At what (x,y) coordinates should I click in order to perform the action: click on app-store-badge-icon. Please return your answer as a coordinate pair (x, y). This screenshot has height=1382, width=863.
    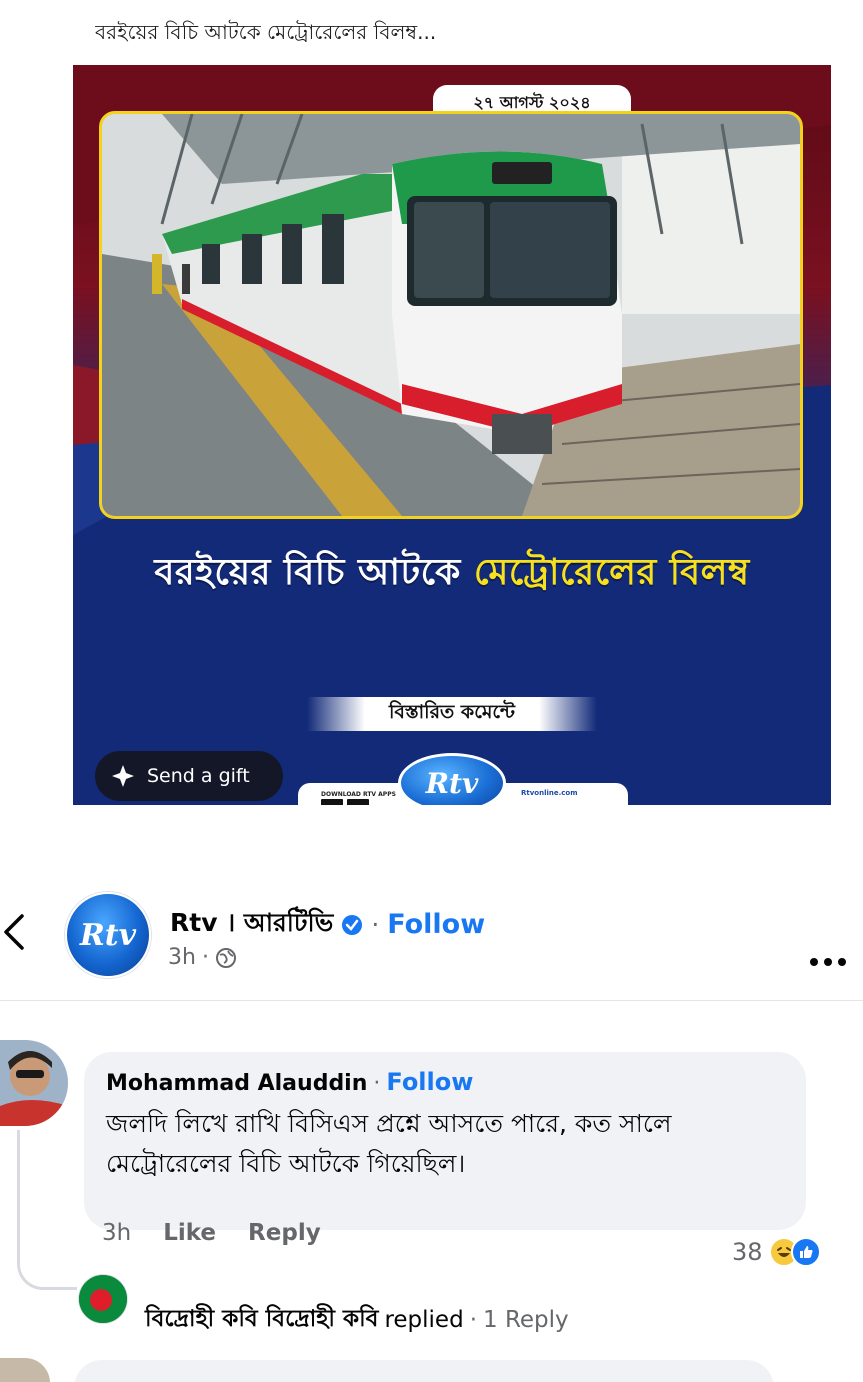
    Looking at the image, I should click on (358, 802).